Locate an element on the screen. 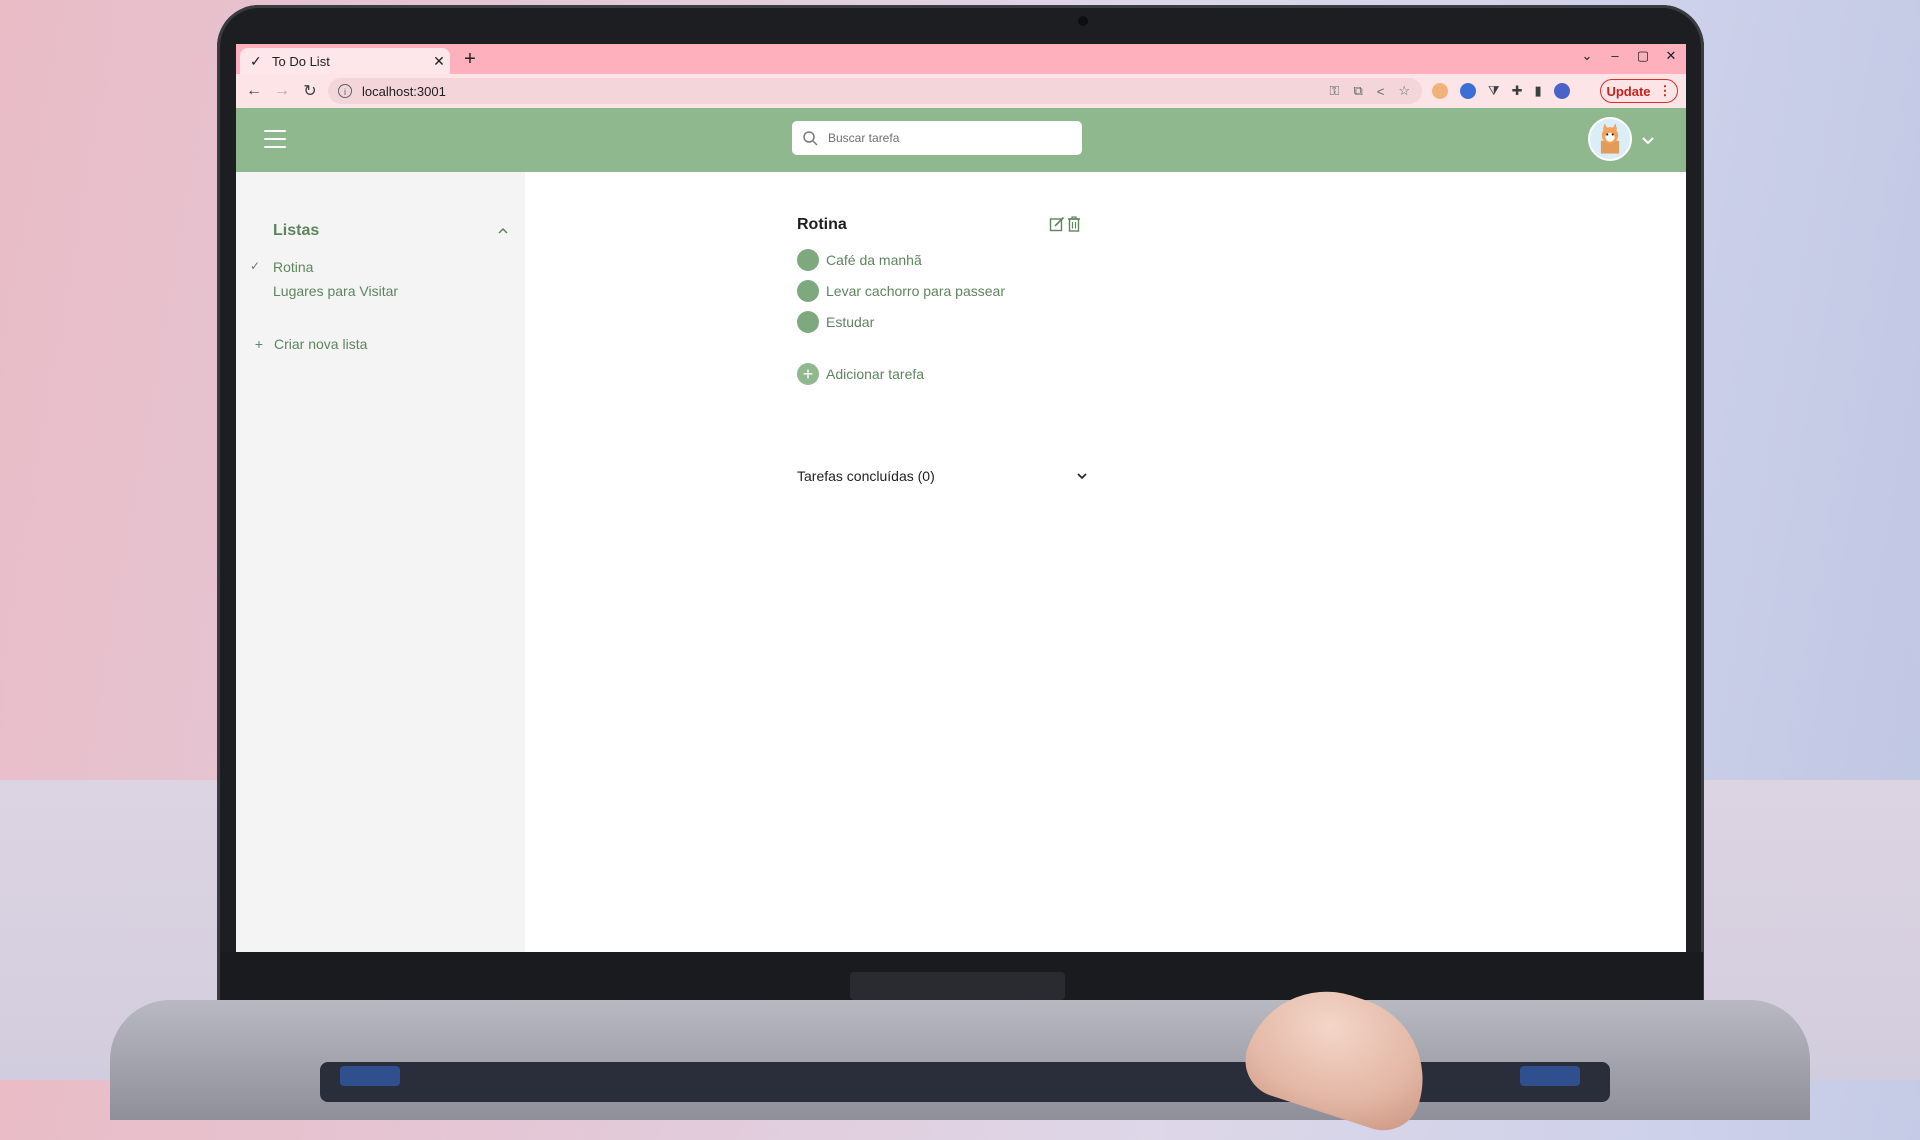 This screenshot has width=1920, height=1140. add-task-button: + Adicionar tarefa is located at coordinates (860, 374).